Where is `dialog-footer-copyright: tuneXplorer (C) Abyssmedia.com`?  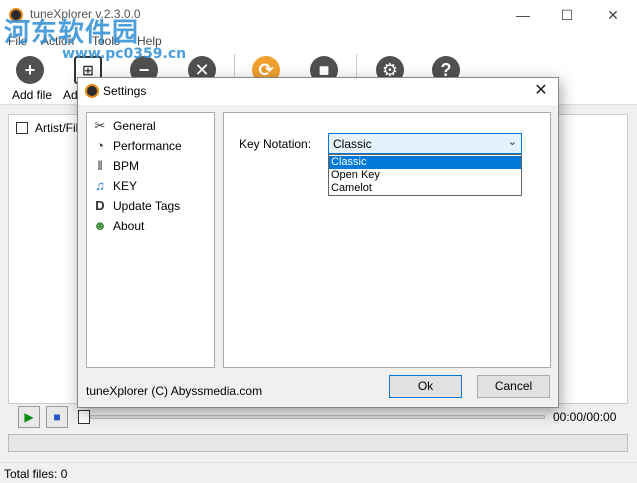 dialog-footer-copyright: tuneXplorer (C) Abyssmedia.com is located at coordinates (174, 391).